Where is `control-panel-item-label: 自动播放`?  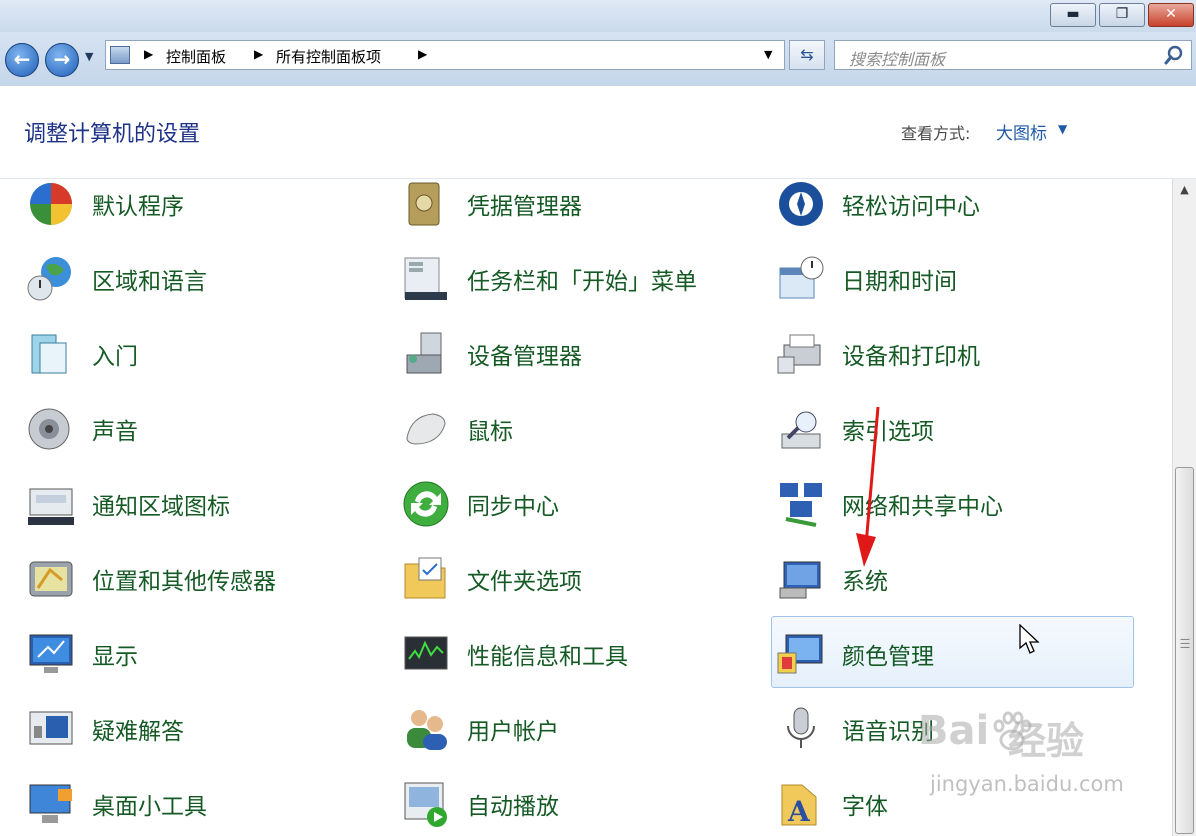 control-panel-item-label: 自动播放 is located at coordinates (513, 804).